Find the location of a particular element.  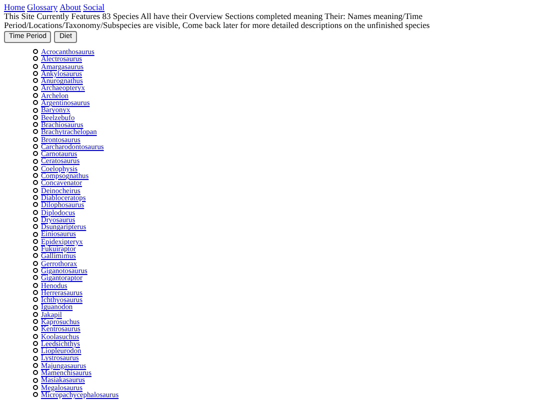

nav-link: Social is located at coordinates (94, 7).